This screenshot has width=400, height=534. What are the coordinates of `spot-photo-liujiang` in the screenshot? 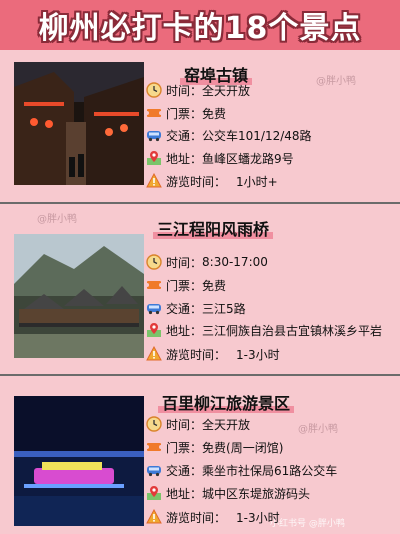 It's located at (79, 461).